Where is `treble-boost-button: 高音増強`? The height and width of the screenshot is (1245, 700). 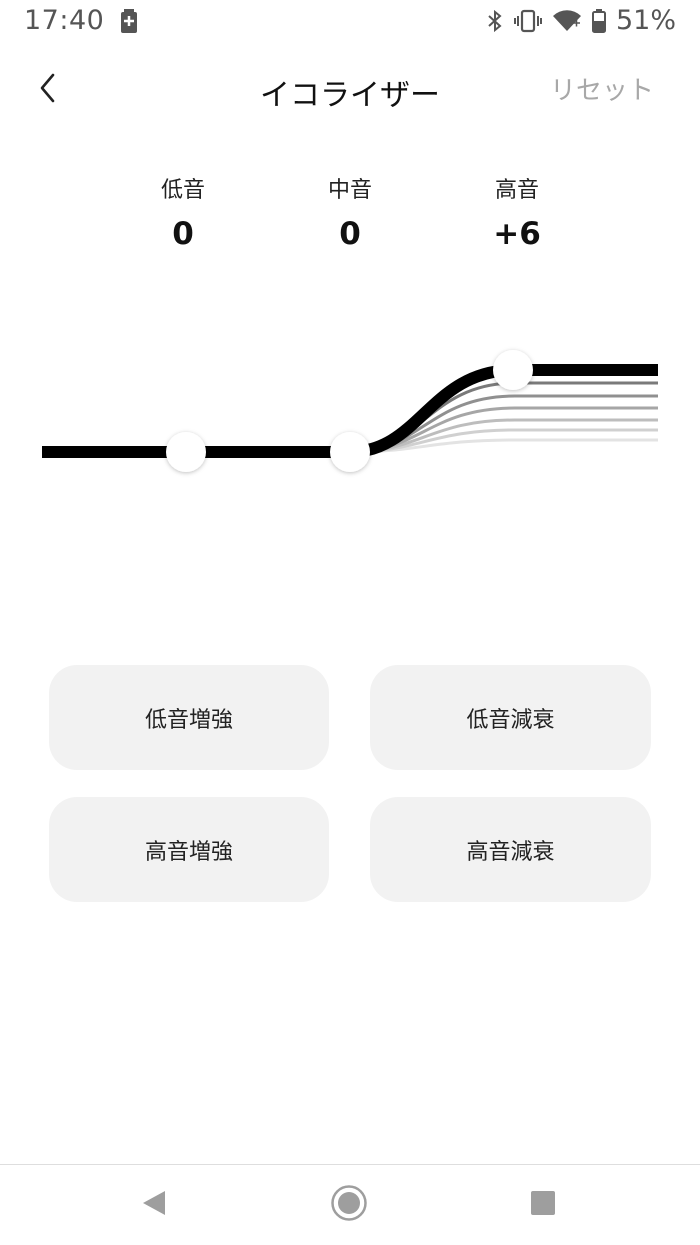
treble-boost-button: 高音増強 is located at coordinates (189, 849).